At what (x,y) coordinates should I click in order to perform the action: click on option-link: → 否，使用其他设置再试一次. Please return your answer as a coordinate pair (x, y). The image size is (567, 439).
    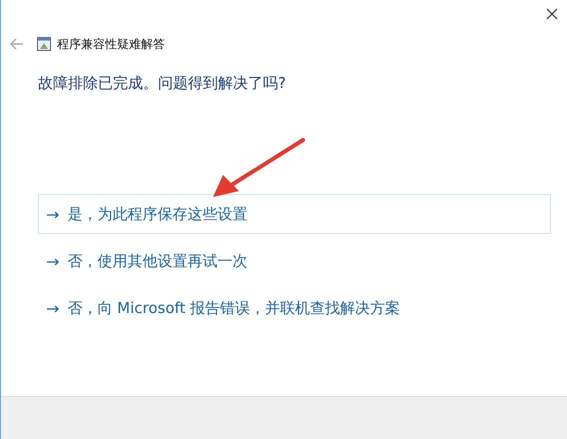
    Looking at the image, I should click on (294, 261).